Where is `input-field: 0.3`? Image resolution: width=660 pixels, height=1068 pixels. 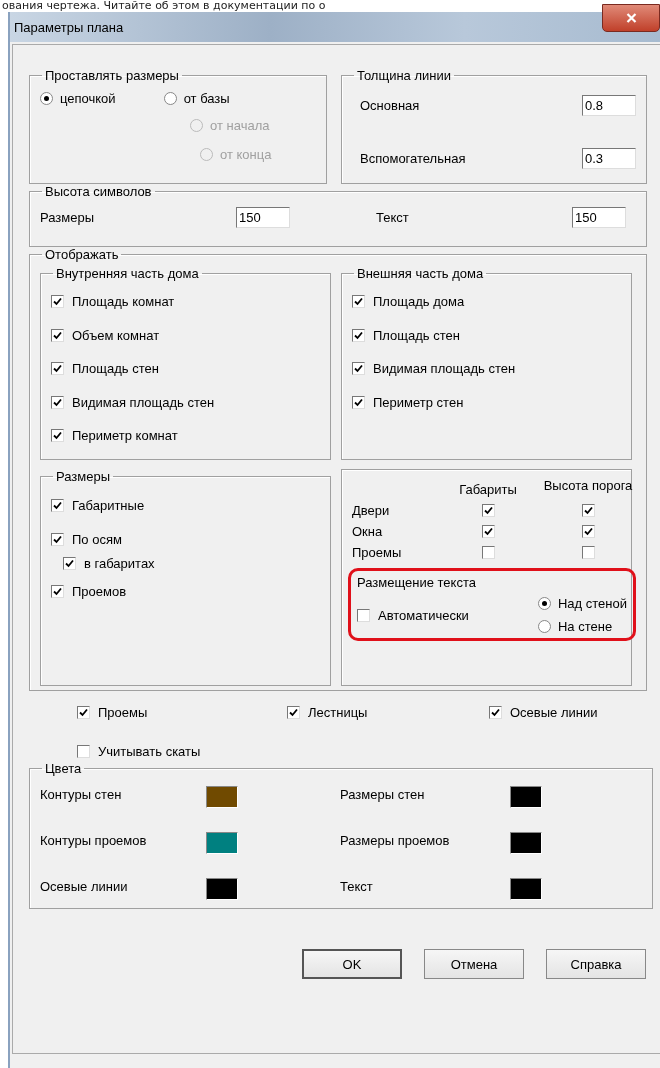
input-field: 0.3 is located at coordinates (609, 158).